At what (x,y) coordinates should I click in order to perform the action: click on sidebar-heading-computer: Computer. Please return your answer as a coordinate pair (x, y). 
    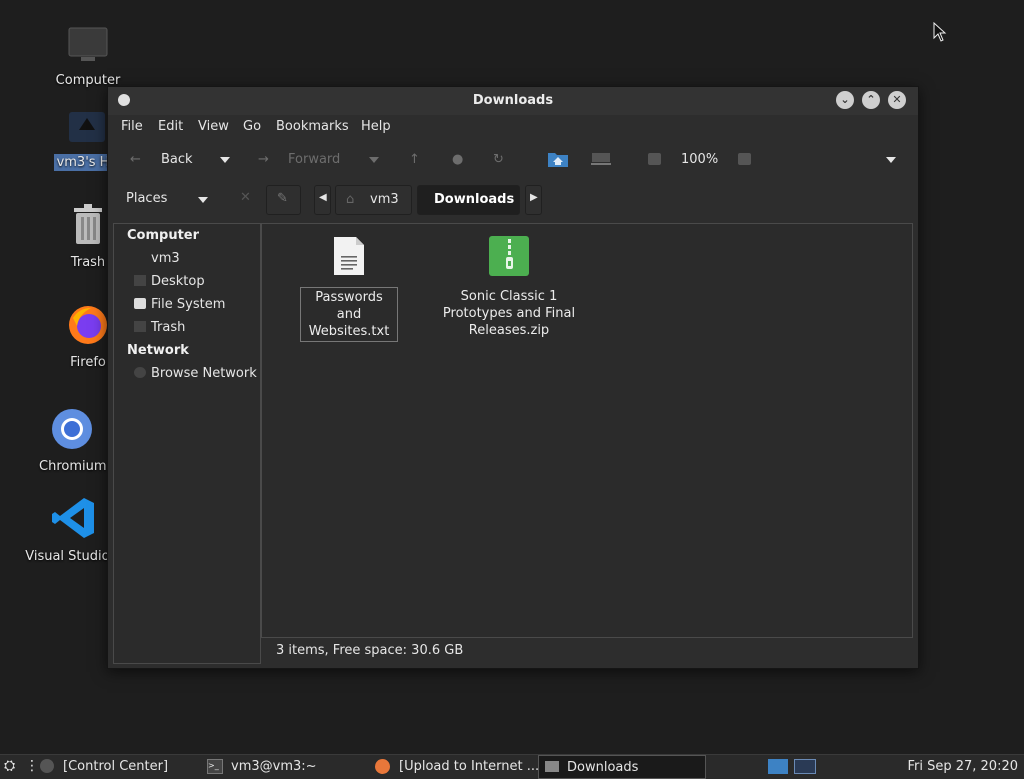
    Looking at the image, I should click on (163, 235).